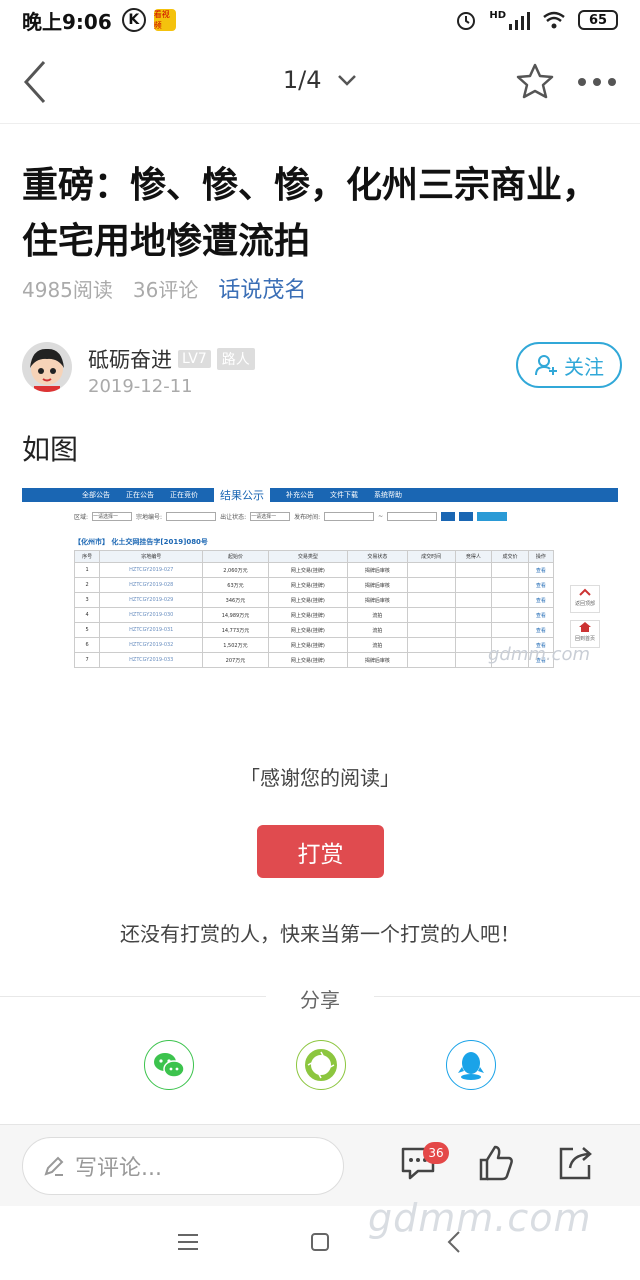 This screenshot has width=640, height=1280. What do you see at coordinates (320, 1242) in the screenshot?
I see `home-icon` at bounding box center [320, 1242].